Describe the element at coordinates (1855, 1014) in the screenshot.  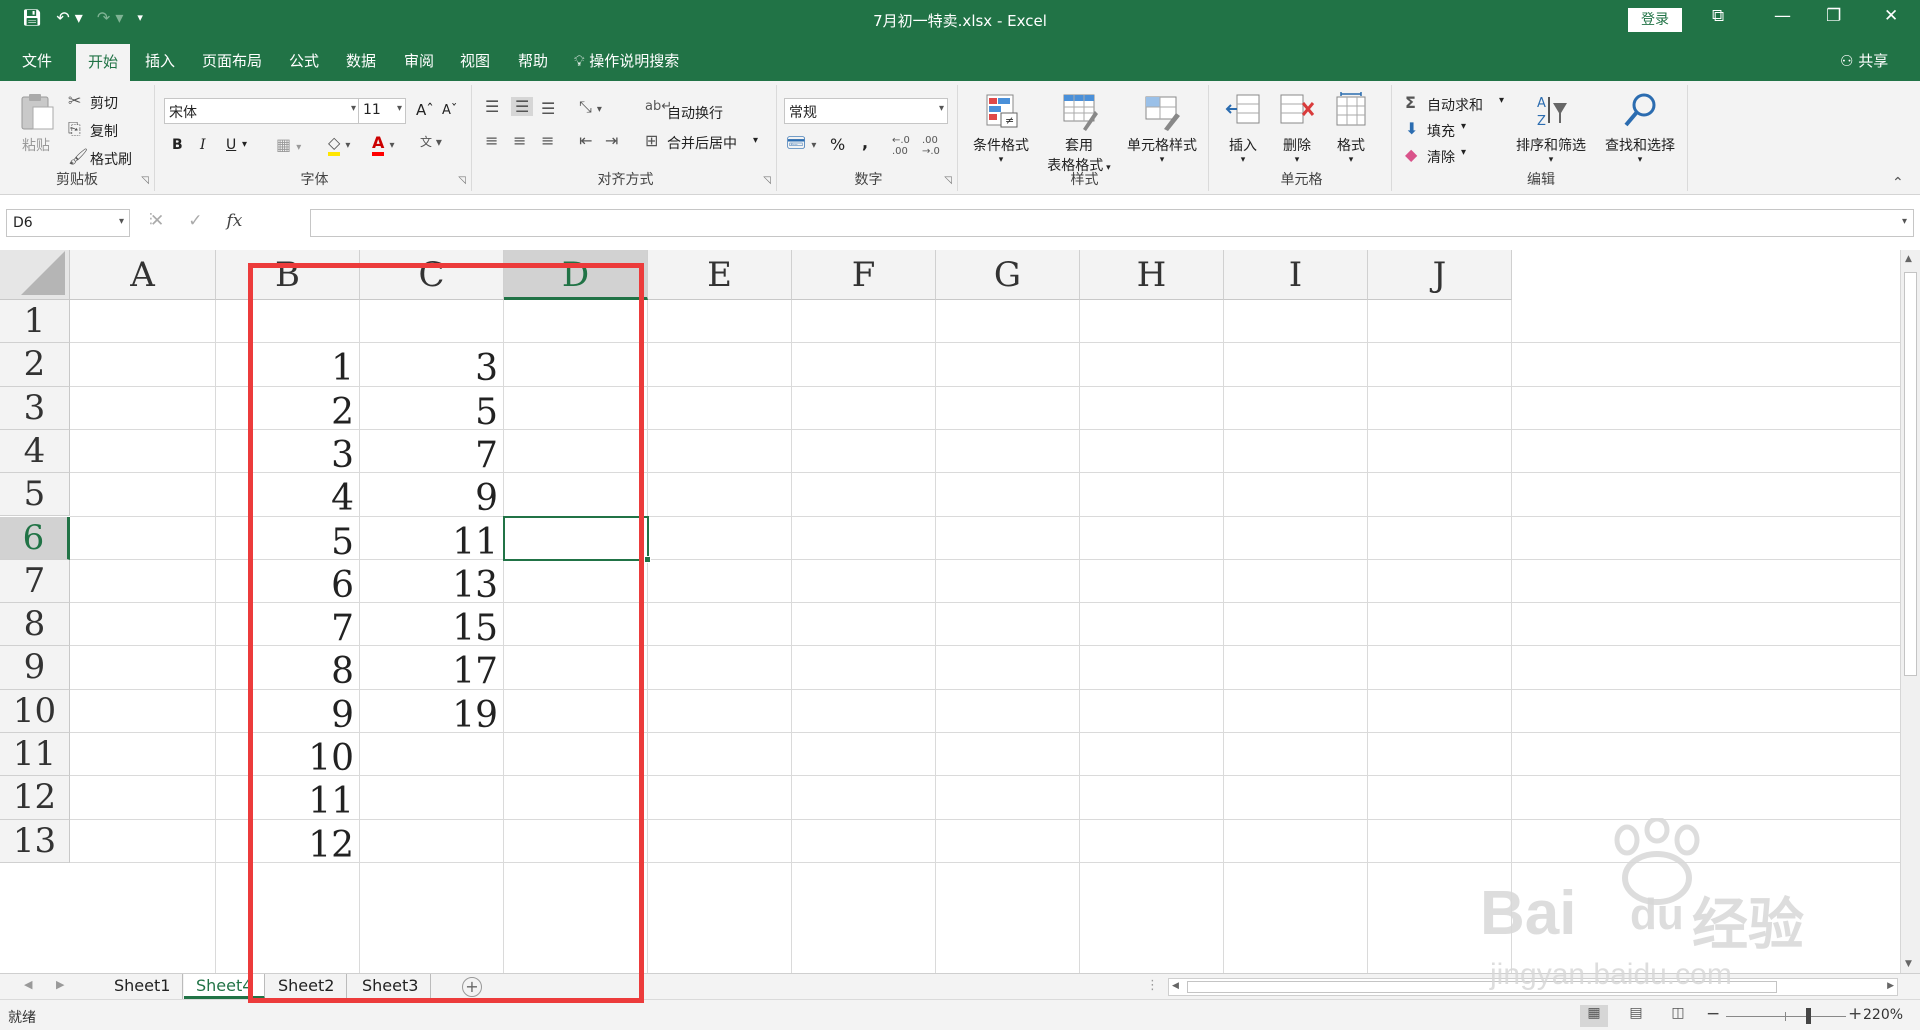
I see `zoom-in-icon: +` at that location.